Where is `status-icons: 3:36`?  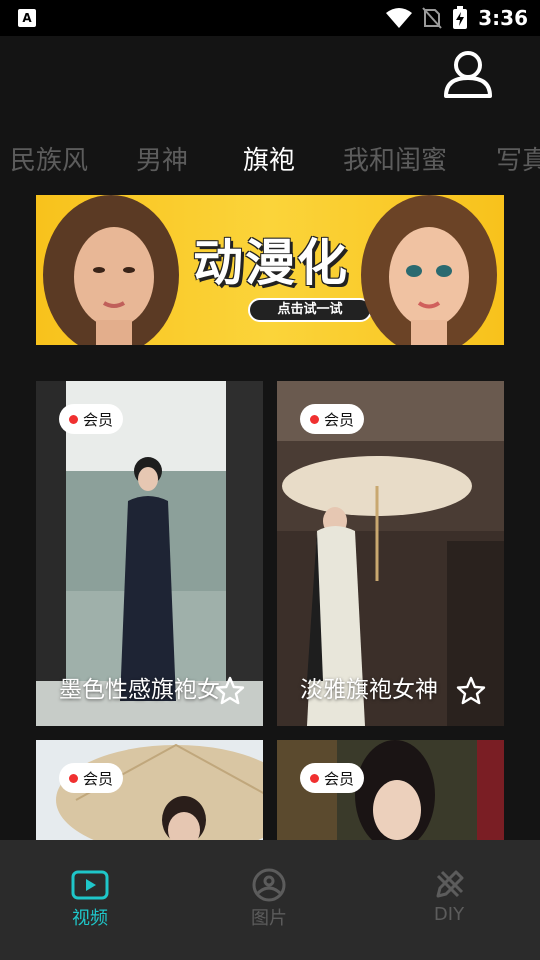 status-icons: 3:36 is located at coordinates (457, 18).